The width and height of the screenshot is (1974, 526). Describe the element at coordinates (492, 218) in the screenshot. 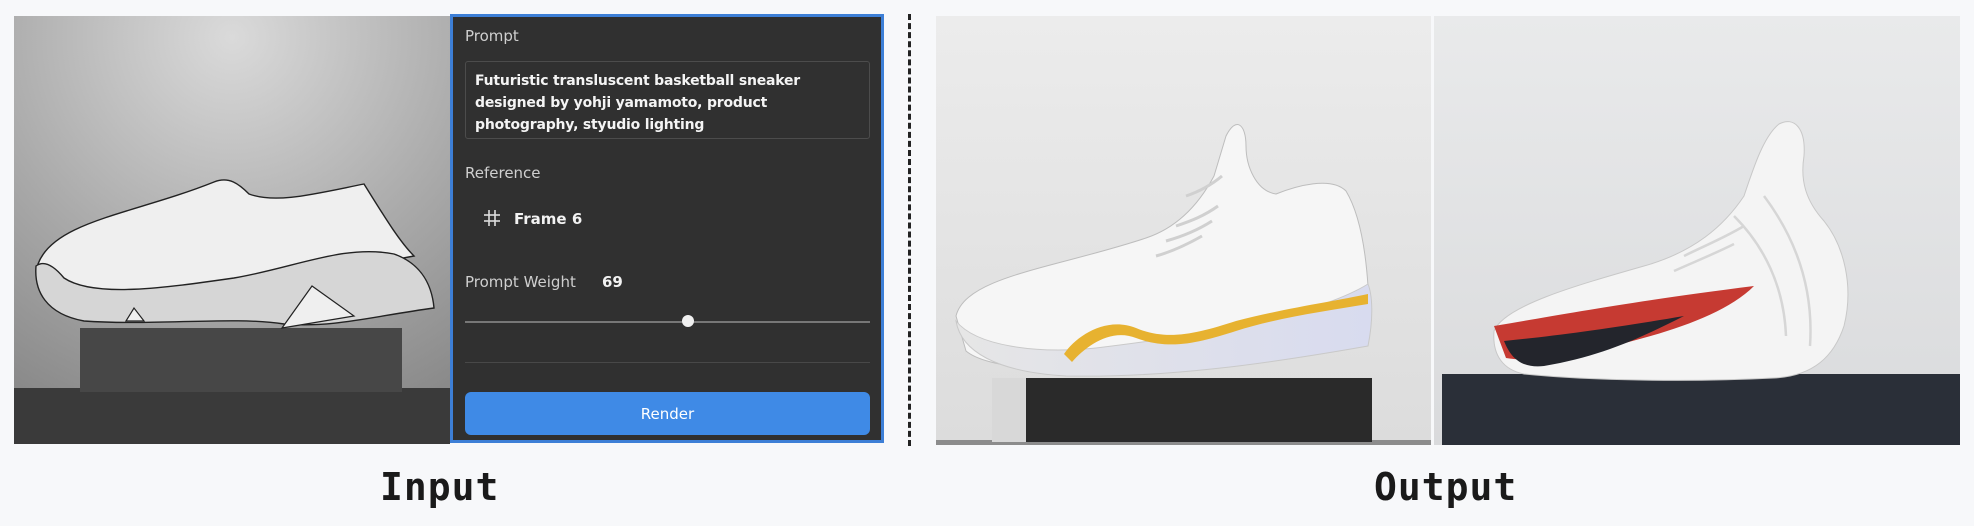

I see `frame-hash-icon` at that location.